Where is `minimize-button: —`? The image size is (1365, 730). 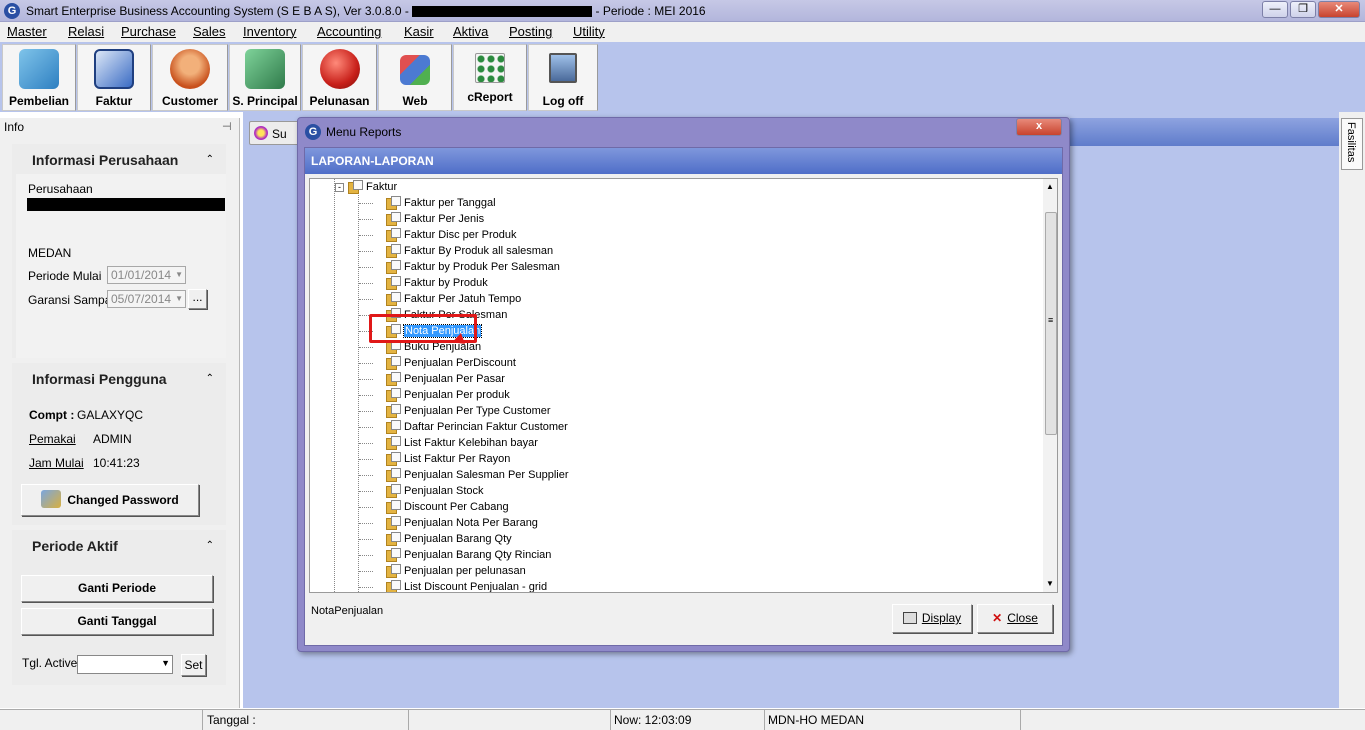
minimize-button: — is located at coordinates (1275, 9).